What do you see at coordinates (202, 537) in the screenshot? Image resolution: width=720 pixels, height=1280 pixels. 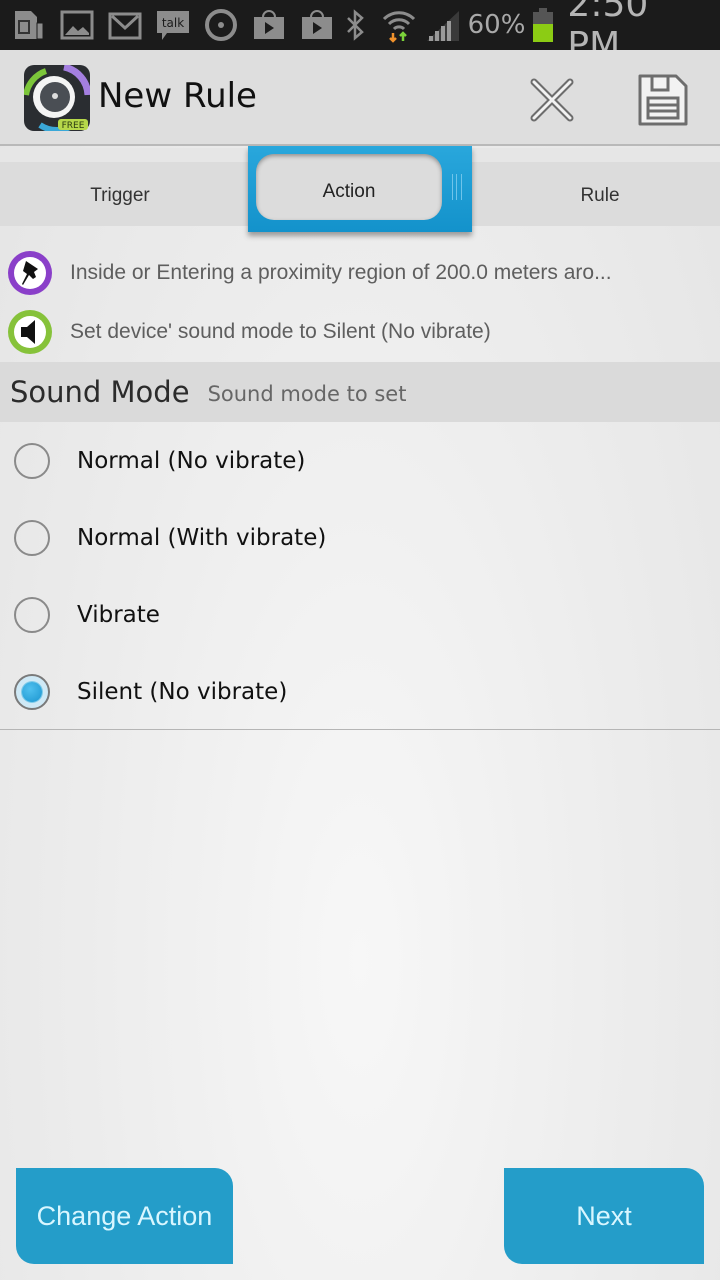 I see `option-label: Normal (With vibrate)` at bounding box center [202, 537].